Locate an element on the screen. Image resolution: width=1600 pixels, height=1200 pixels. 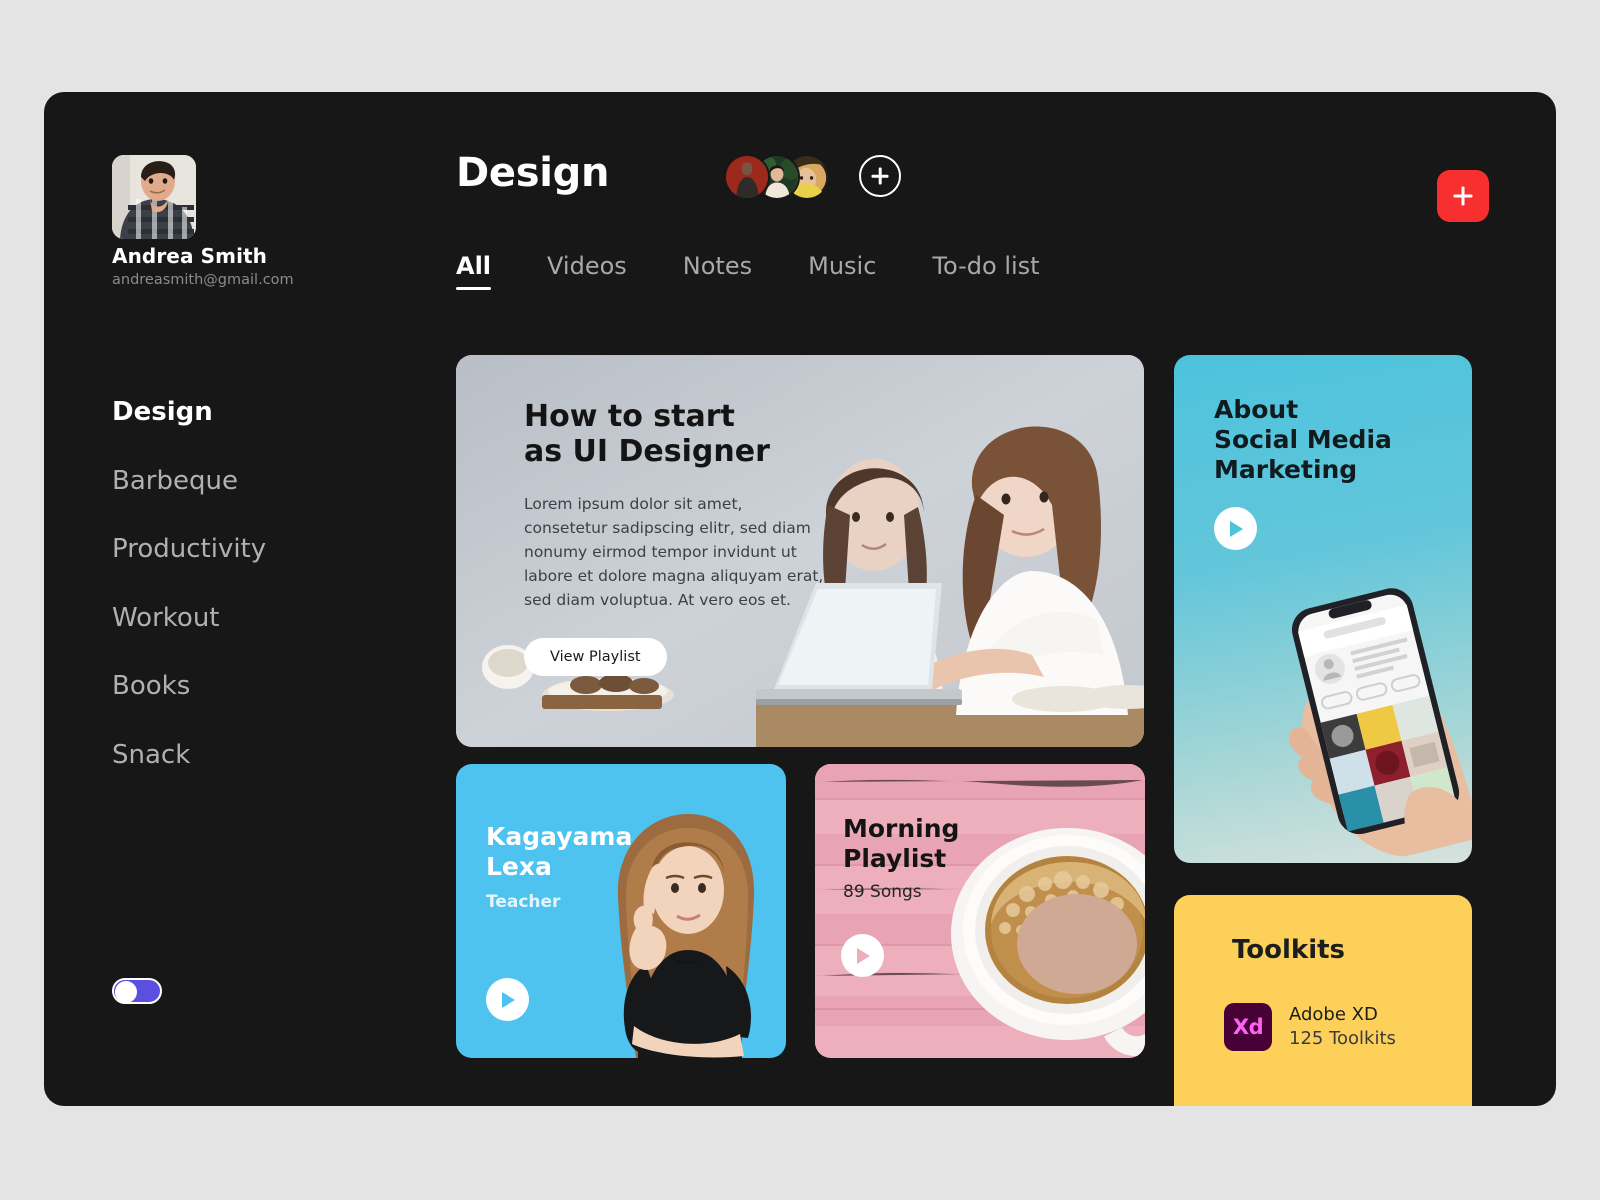
teacher-play-button is located at coordinates (507, 999).